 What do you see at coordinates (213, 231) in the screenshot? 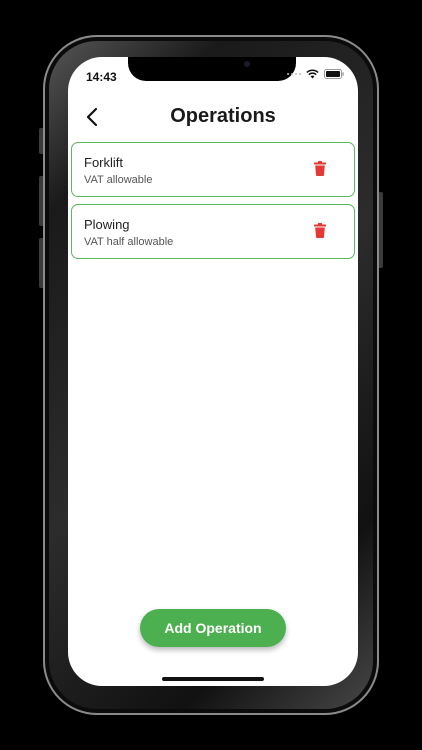
I see `operation-card-plowing: Plowing VAT half allowable` at bounding box center [213, 231].